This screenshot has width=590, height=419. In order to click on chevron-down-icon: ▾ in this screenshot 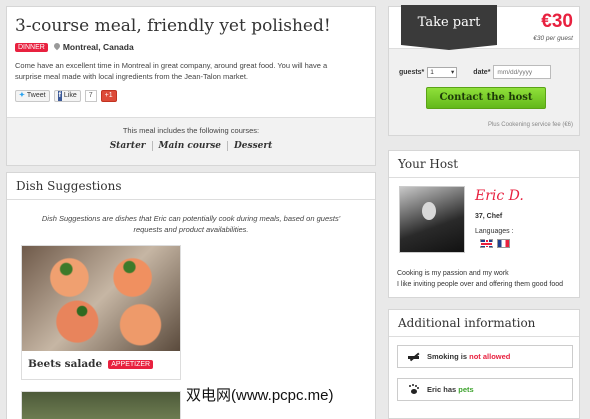, I will do `click(453, 72)`.